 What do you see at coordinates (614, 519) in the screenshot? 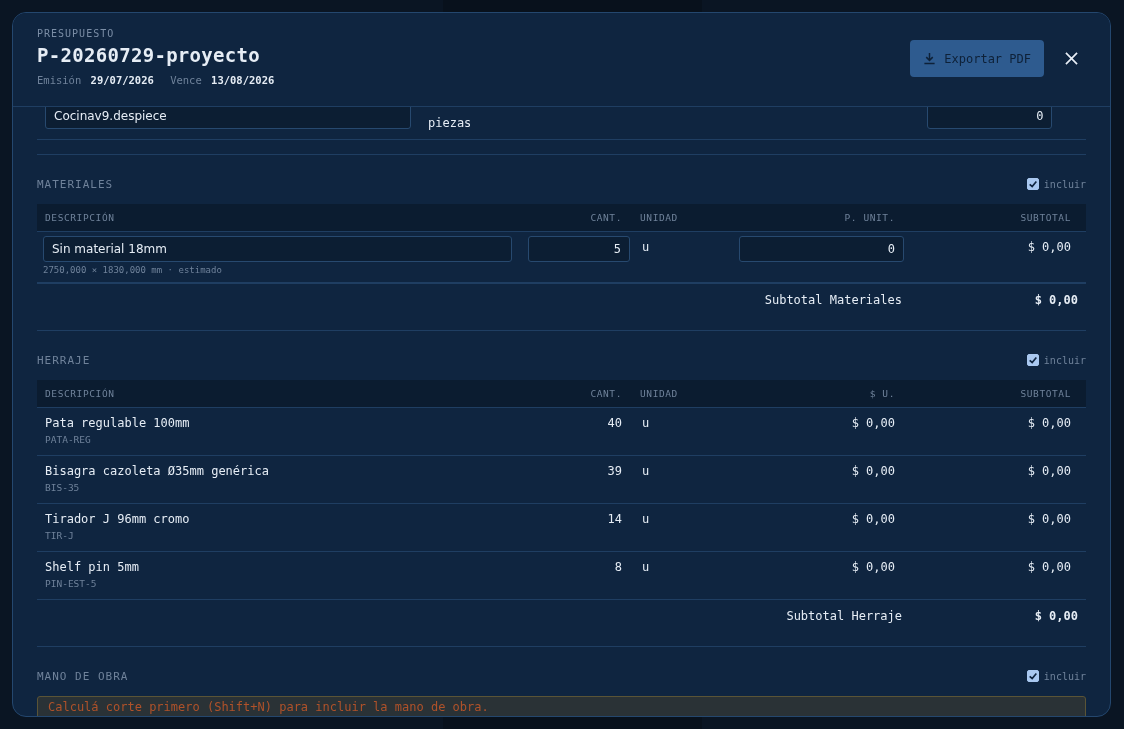
I see `table-cell-text: 14` at bounding box center [614, 519].